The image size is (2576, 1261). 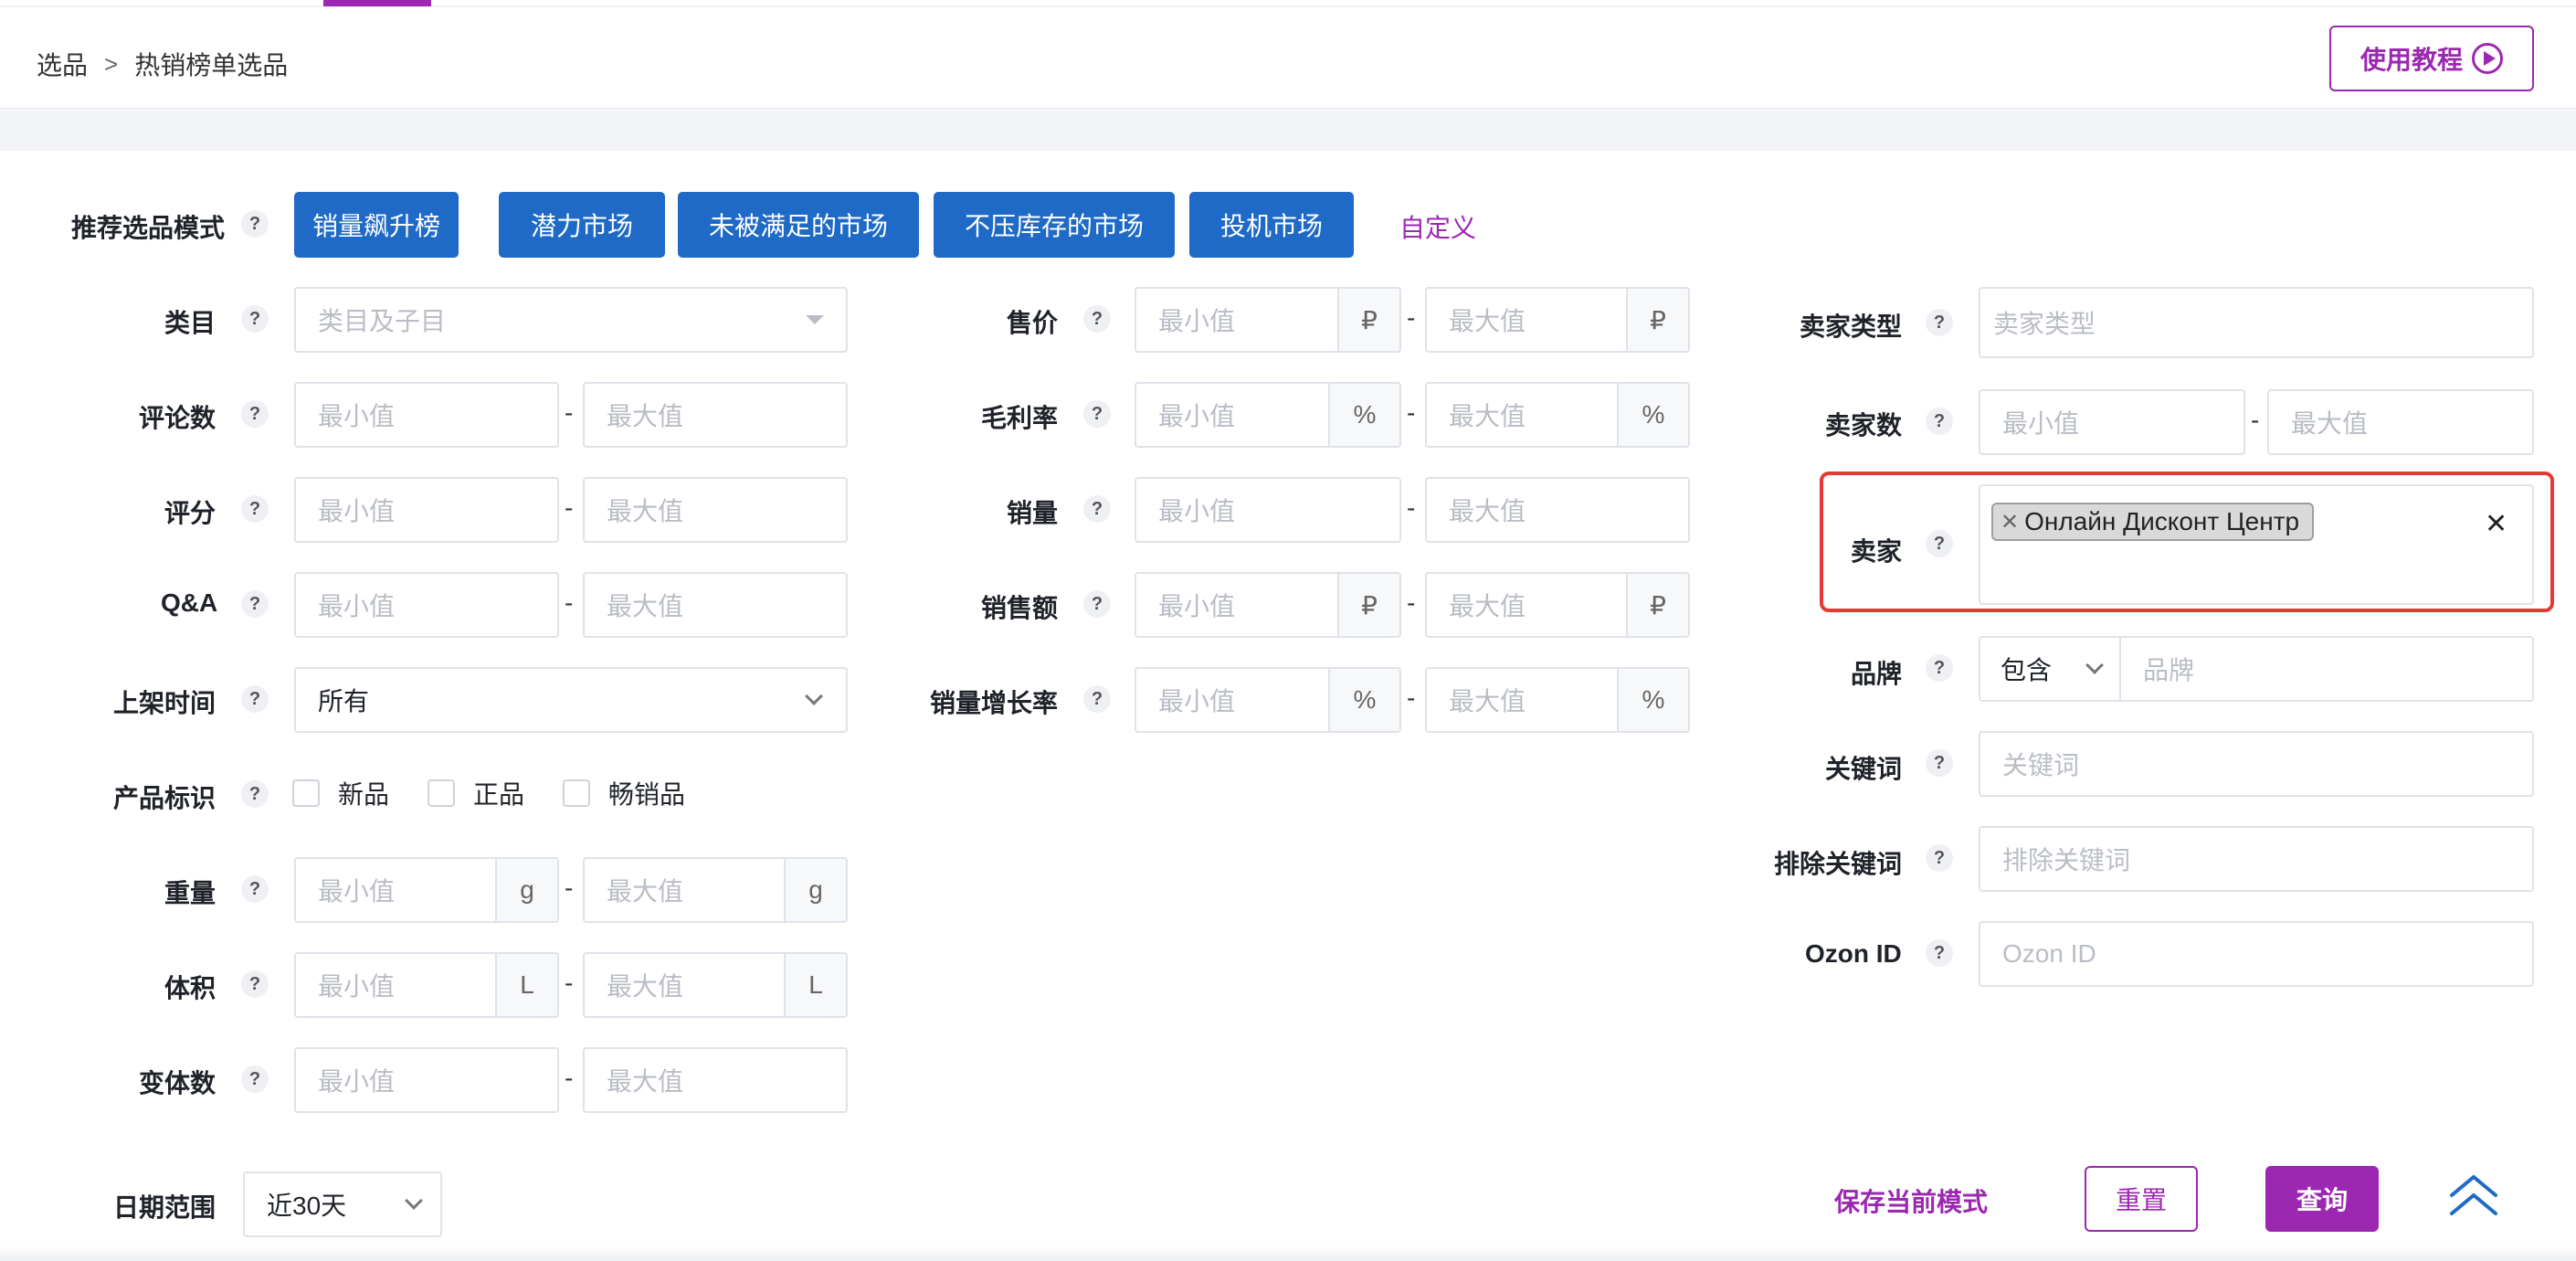 What do you see at coordinates (1438, 227) in the screenshot?
I see `custom-mode-link: 自定义` at bounding box center [1438, 227].